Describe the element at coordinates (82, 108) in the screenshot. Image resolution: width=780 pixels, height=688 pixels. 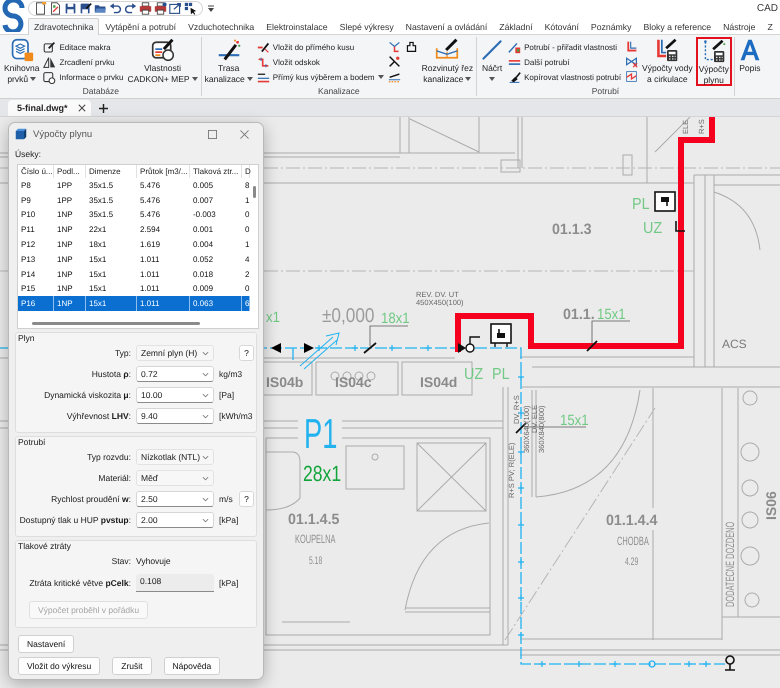
I see `close-icon` at that location.